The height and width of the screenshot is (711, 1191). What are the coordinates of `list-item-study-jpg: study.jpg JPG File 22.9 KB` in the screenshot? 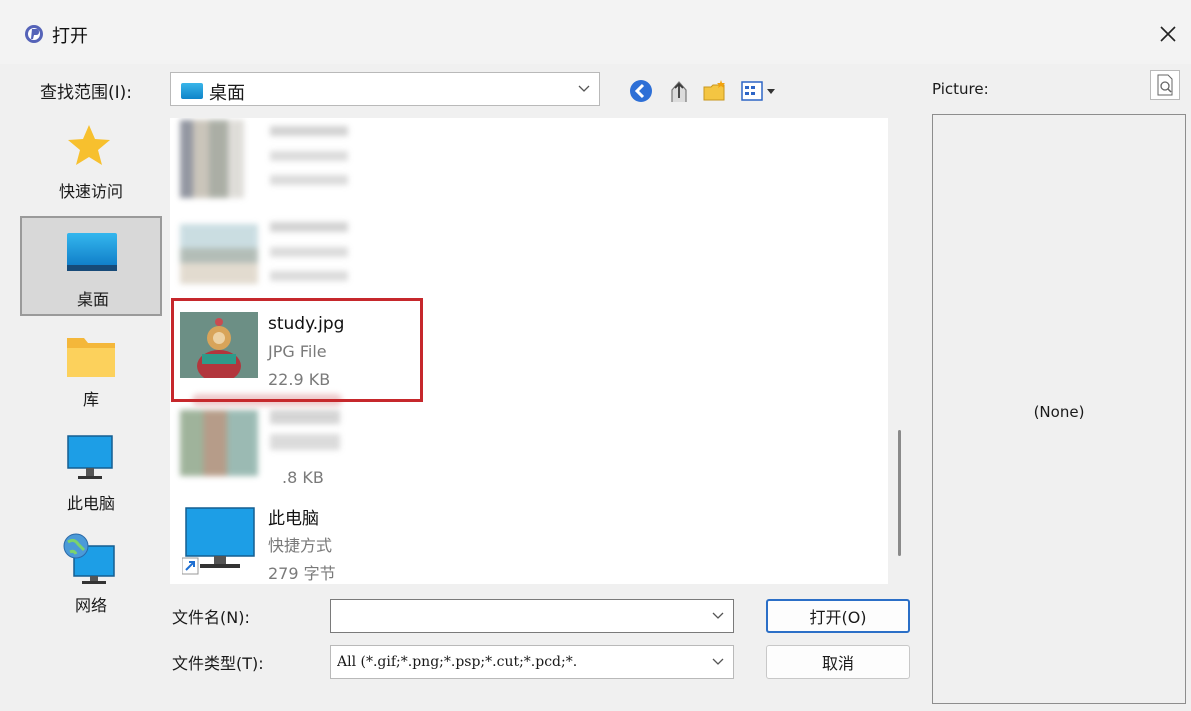 It's located at (529, 348).